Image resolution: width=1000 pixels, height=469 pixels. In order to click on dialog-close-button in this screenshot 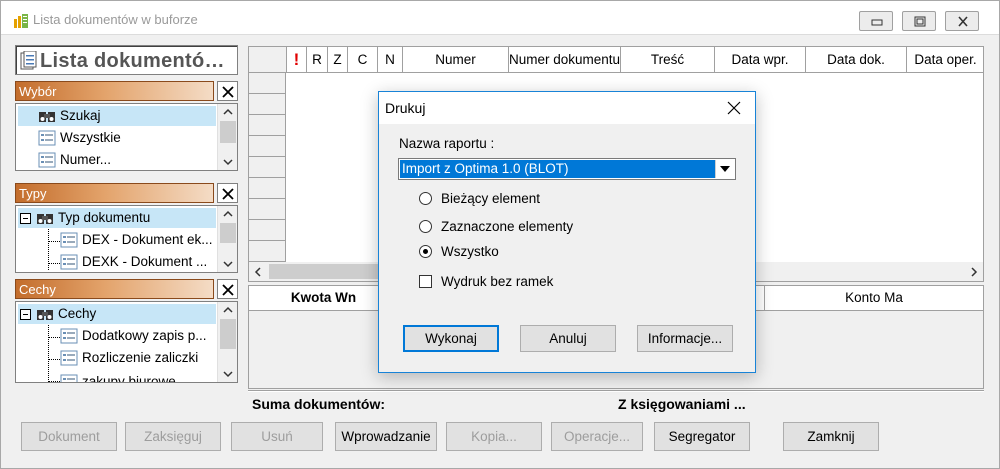, I will do `click(734, 108)`.